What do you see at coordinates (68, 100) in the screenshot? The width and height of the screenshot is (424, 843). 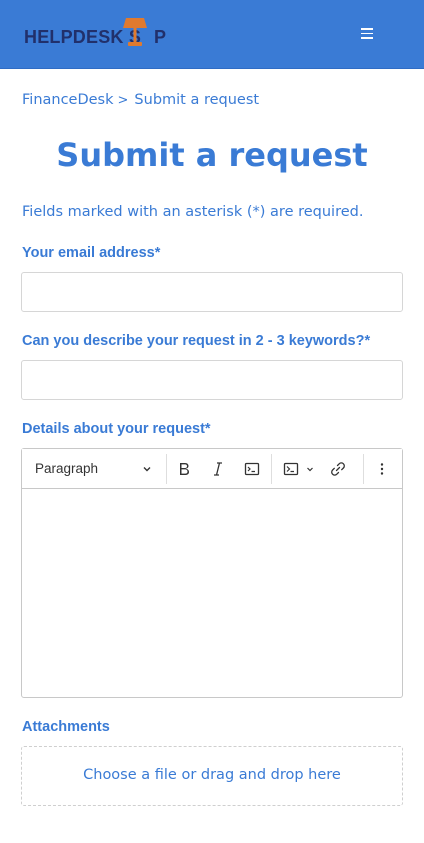 I see `breadcrumb-financedesk: FinanceDesk` at bounding box center [68, 100].